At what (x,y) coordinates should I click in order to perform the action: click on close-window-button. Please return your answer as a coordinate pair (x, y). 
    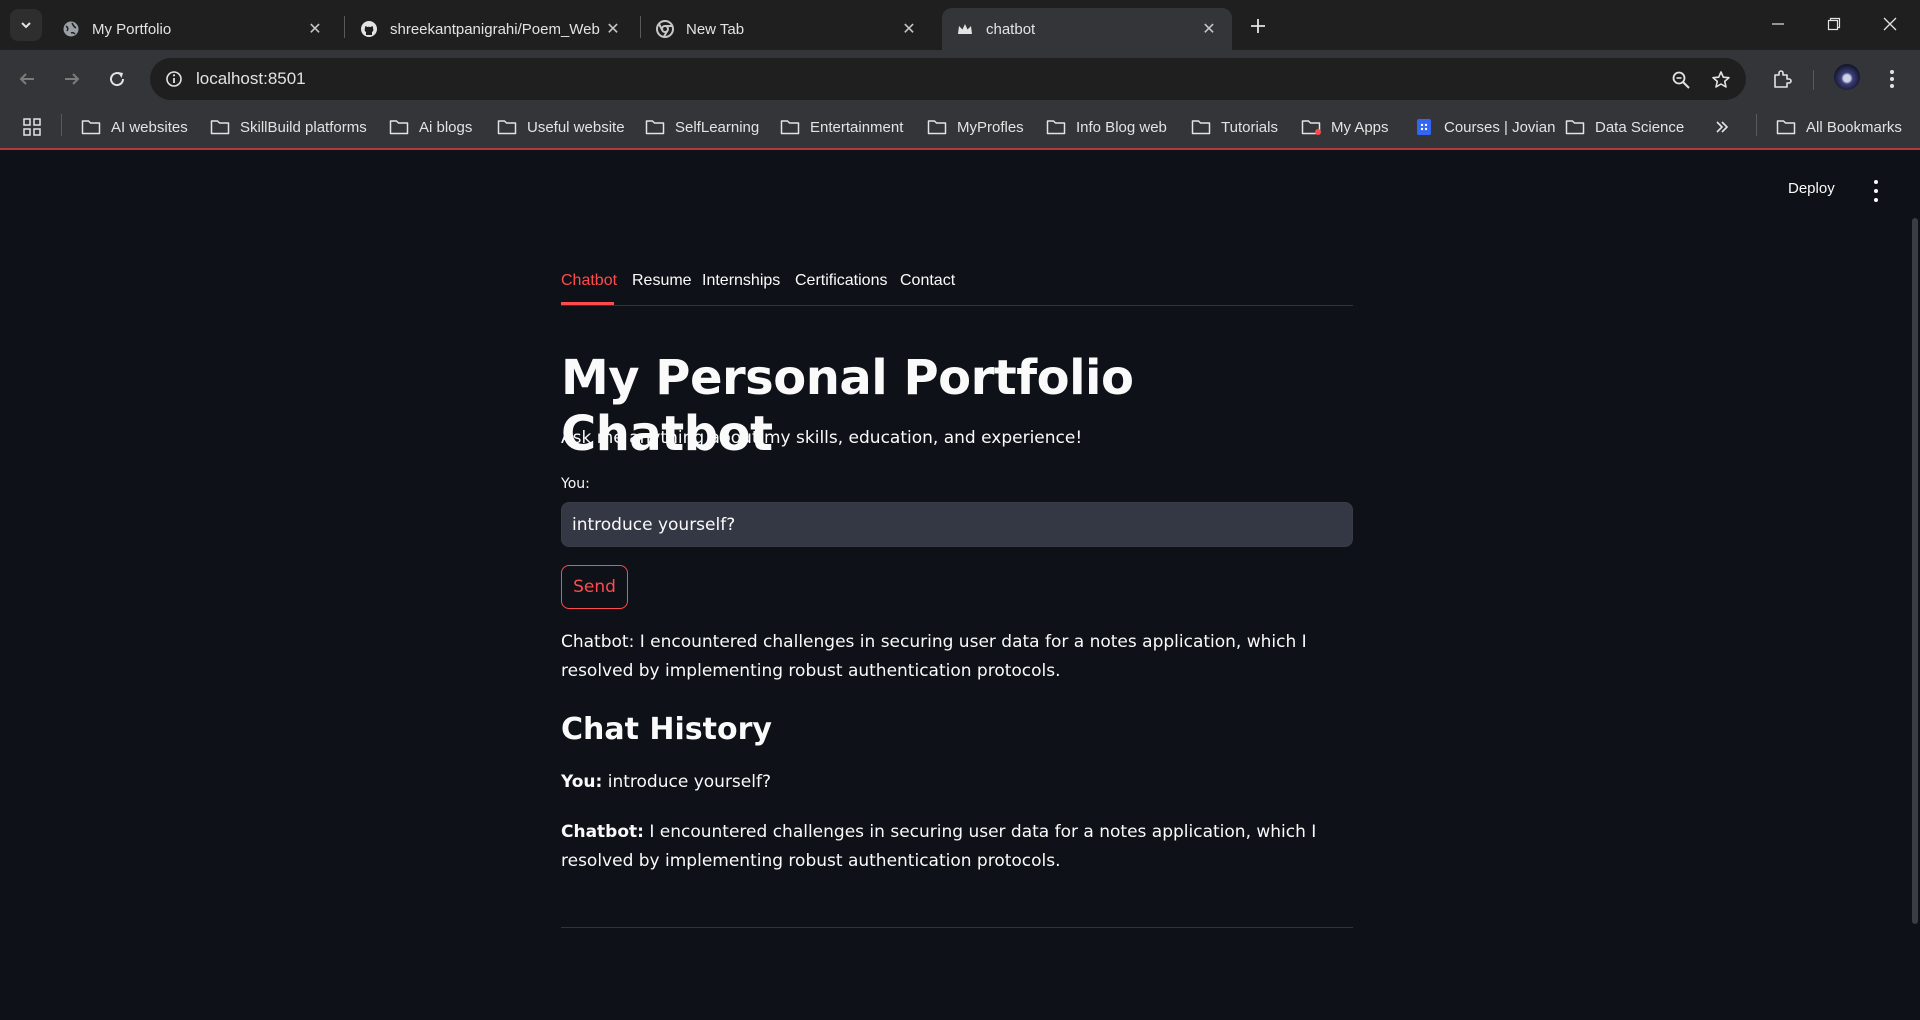
    Looking at the image, I should click on (1890, 24).